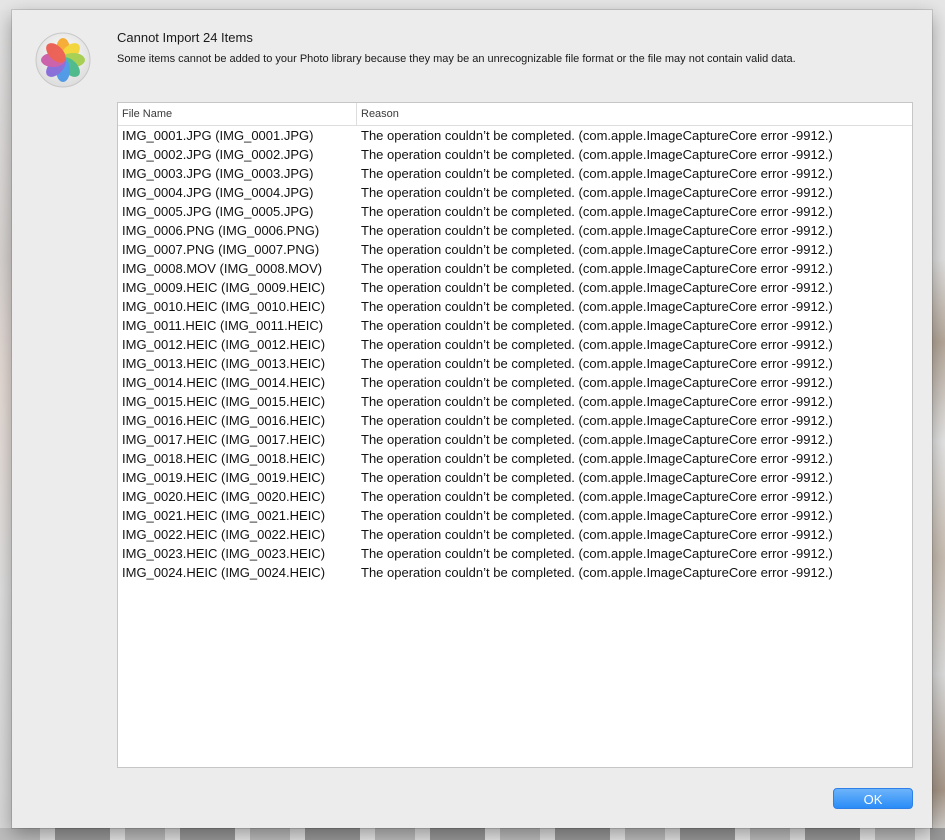 The image size is (945, 840). What do you see at coordinates (224, 477) in the screenshot?
I see `file-name-cell: IMG_0019.HEIC (IMG_0019.HEIC)` at bounding box center [224, 477].